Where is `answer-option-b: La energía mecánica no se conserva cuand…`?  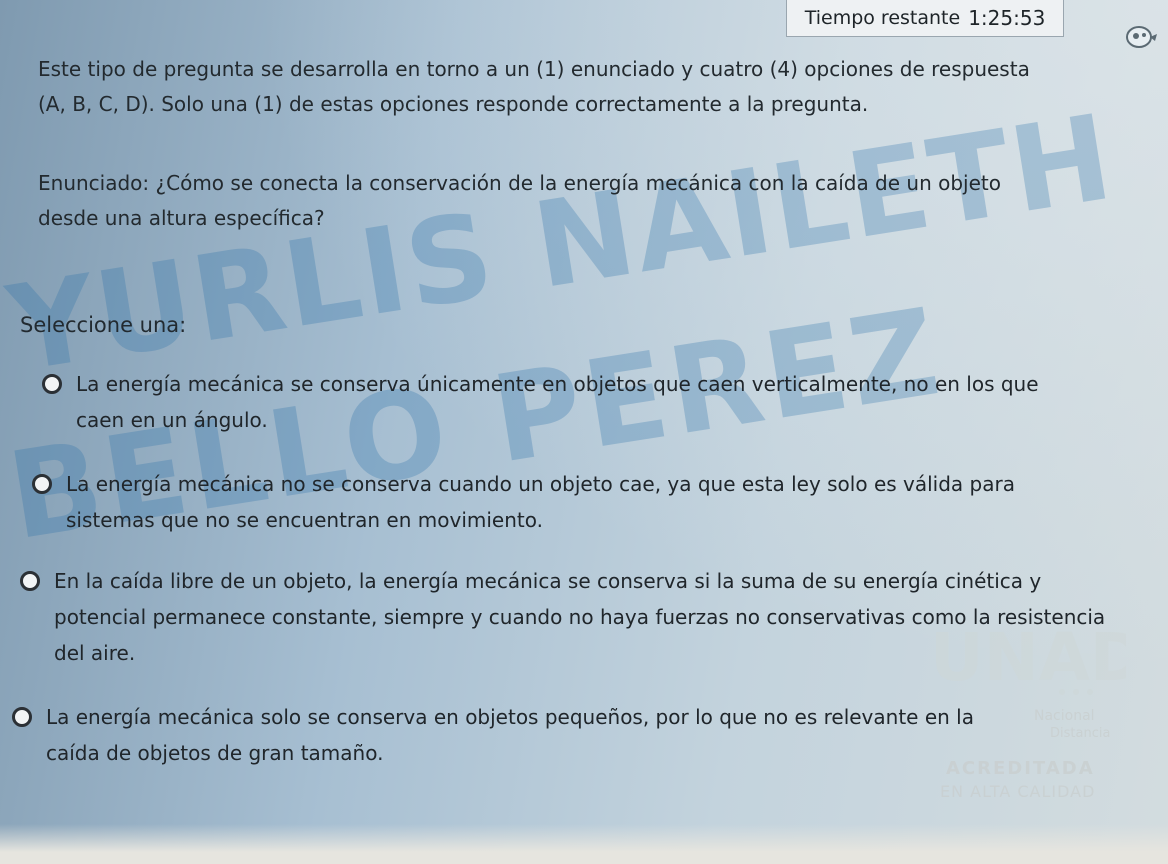
answer-option-b: La energía mecánica no se conserva cuand… is located at coordinates (547, 502).